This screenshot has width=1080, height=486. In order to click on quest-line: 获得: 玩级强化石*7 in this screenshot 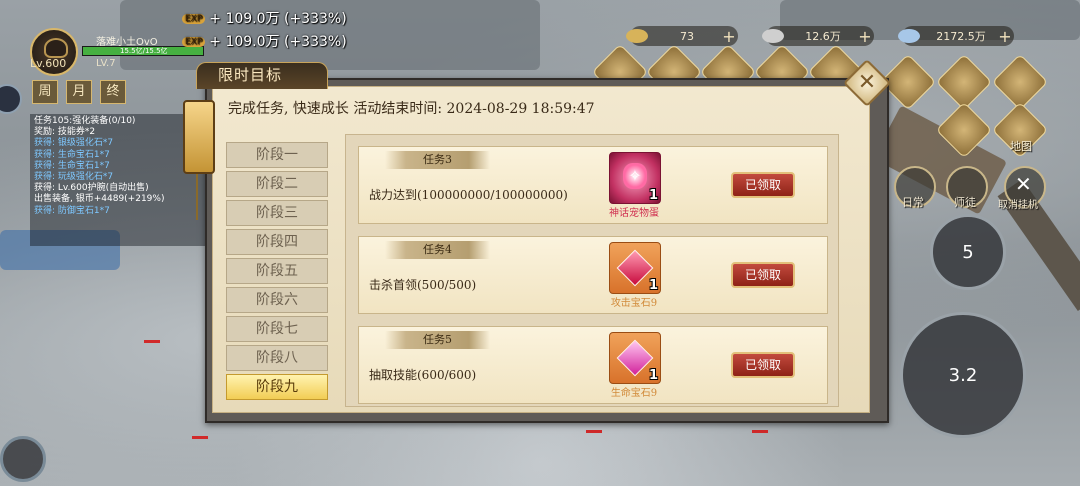, I will do `click(74, 177)`.